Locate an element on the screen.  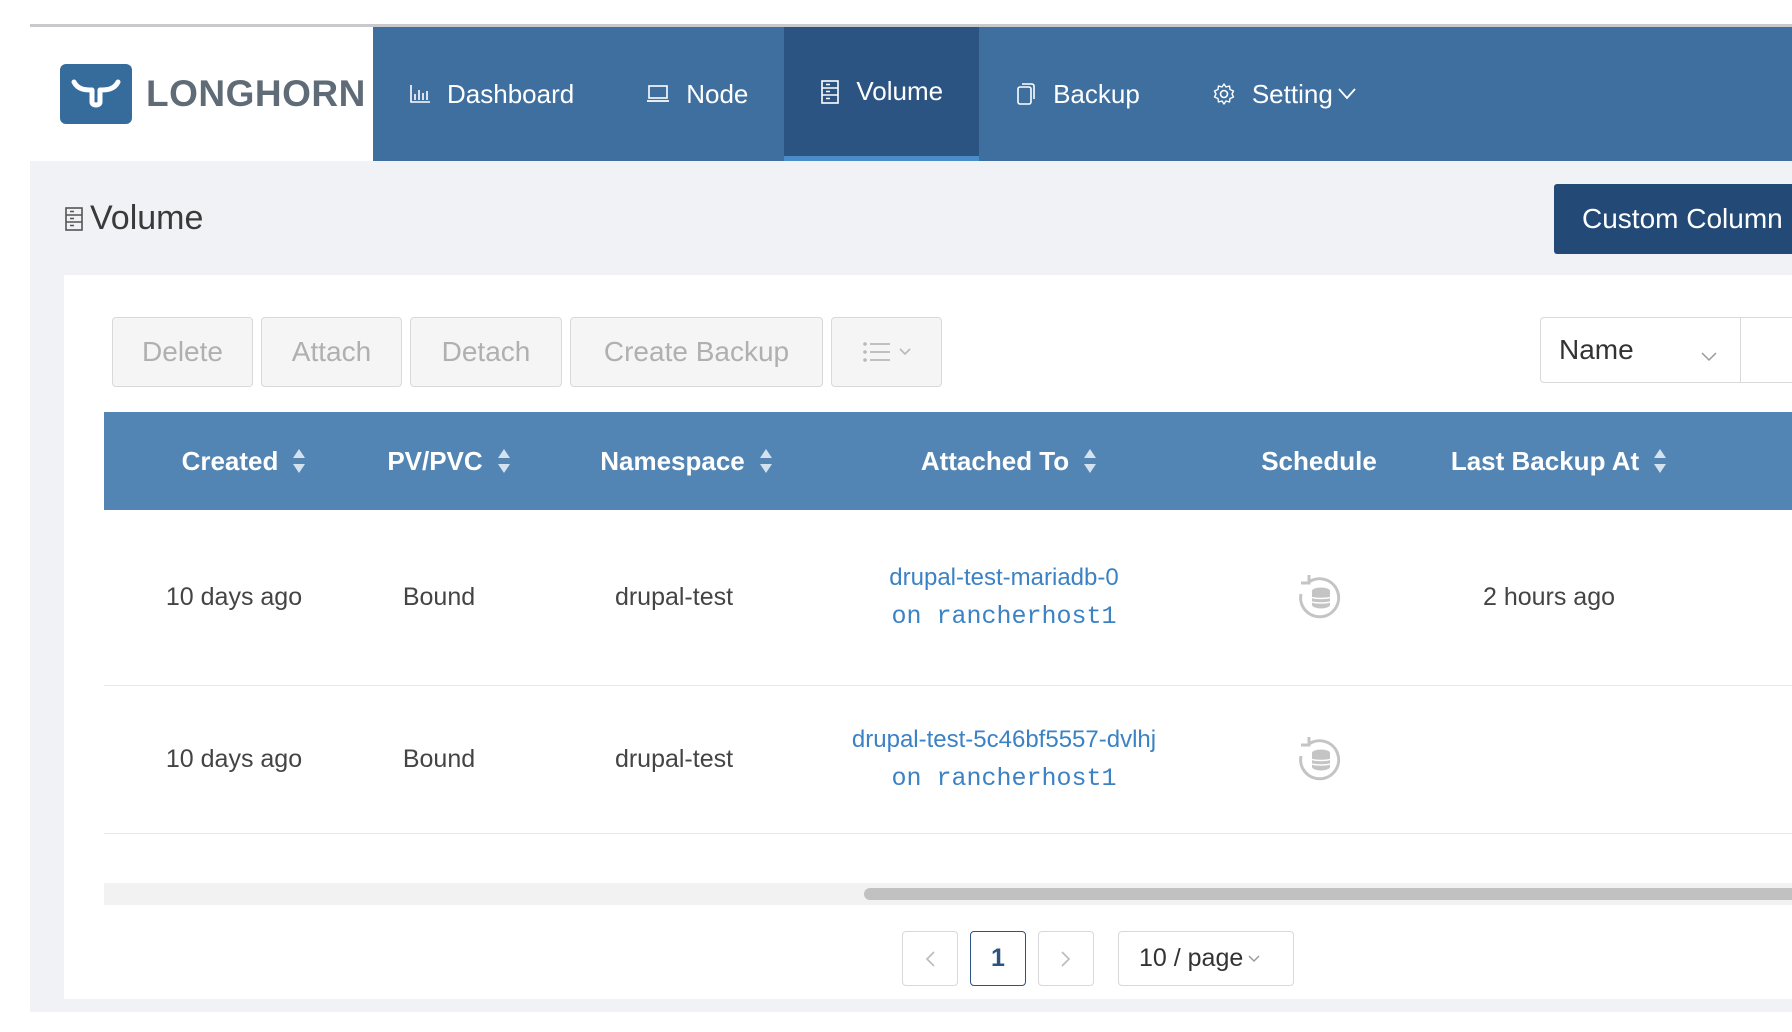
bar-chart-icon is located at coordinates (420, 94).